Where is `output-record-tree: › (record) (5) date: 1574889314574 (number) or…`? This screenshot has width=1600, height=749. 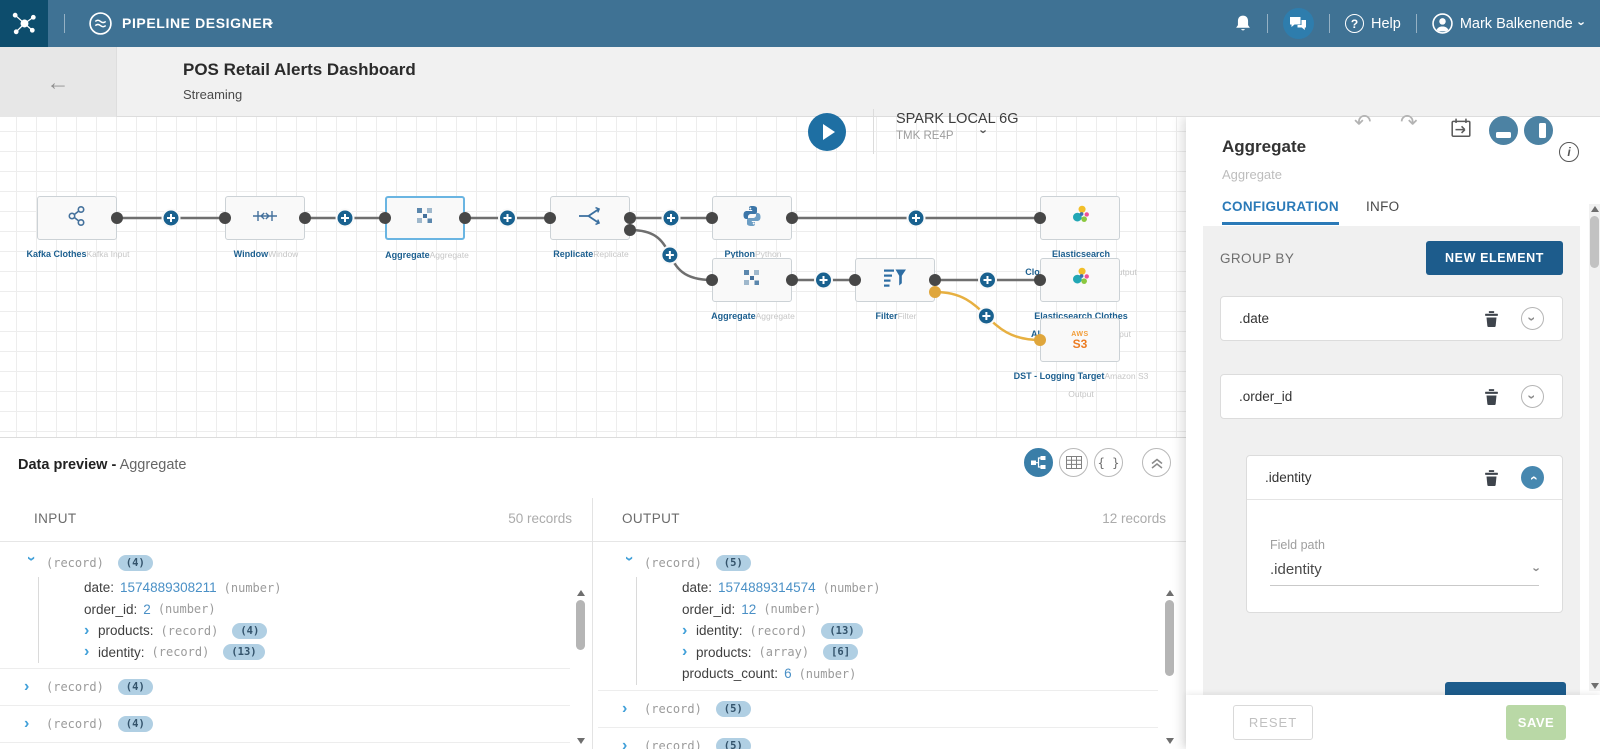
output-record-tree: › (record) (5) date: 1574889314574 (number) or… is located at coordinates (878, 645).